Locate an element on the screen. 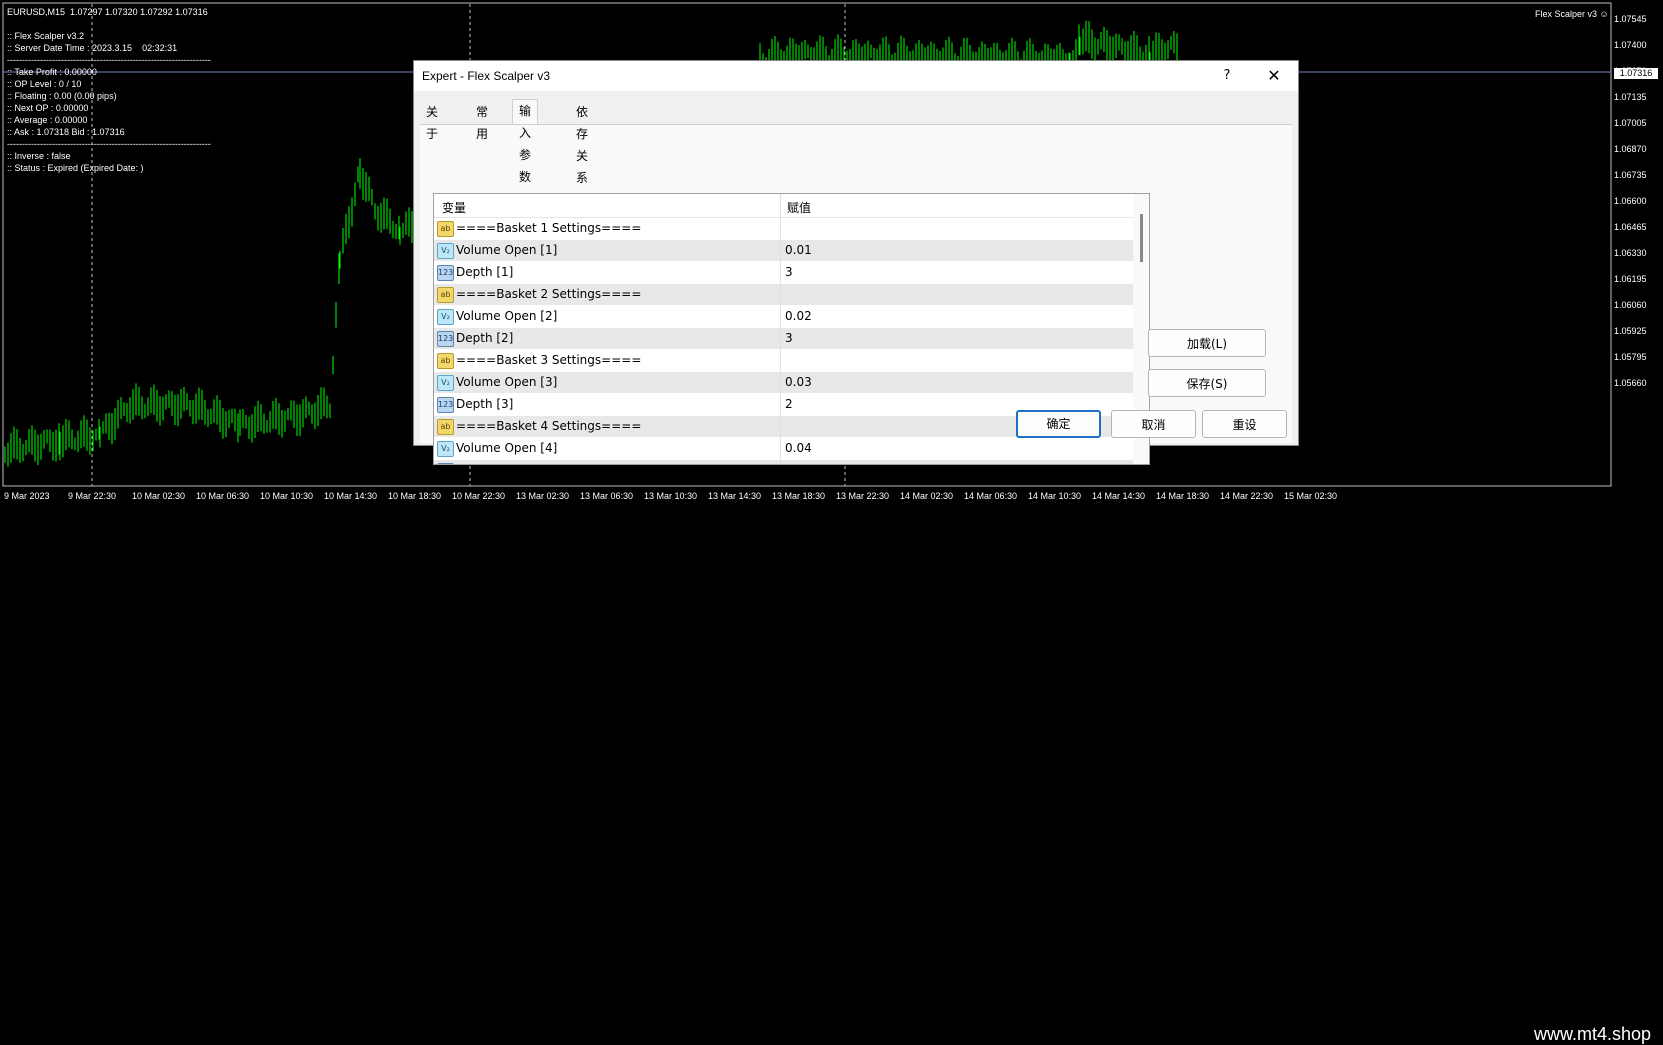  table-row: 123 Depth [1] 3 is located at coordinates (791, 273).